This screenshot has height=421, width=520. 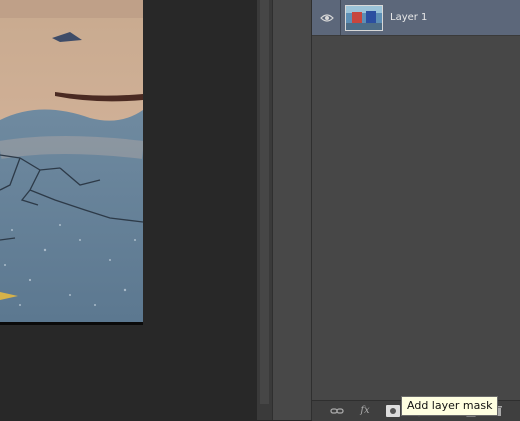 What do you see at coordinates (393, 411) in the screenshot?
I see `add-mask-icon` at bounding box center [393, 411].